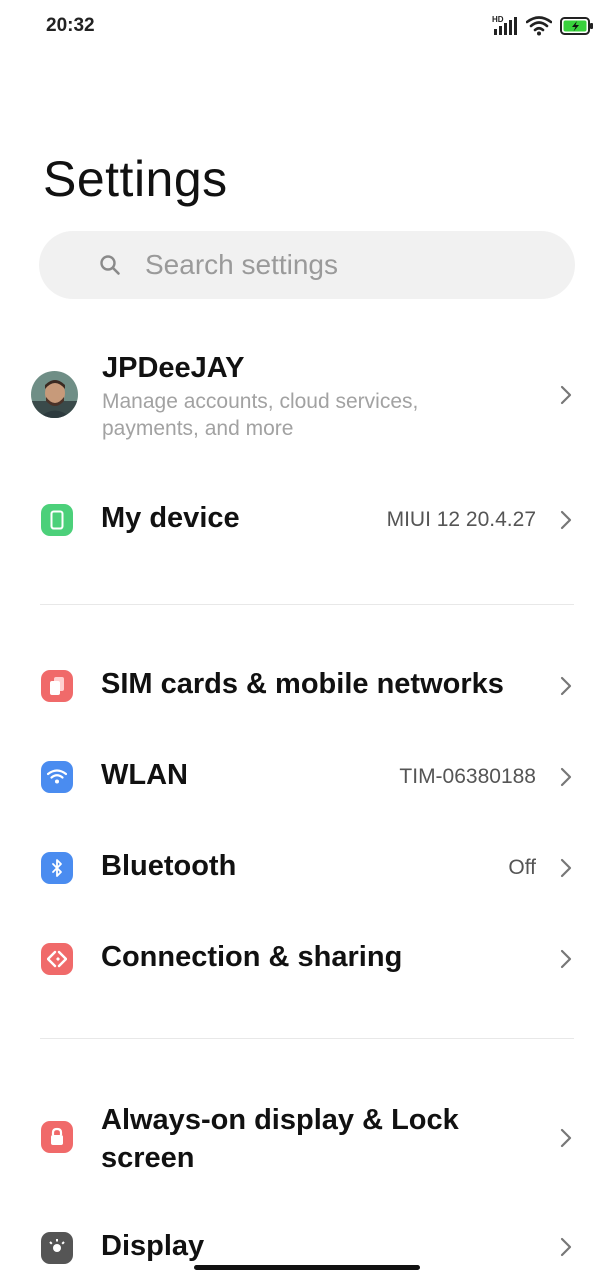  I want to click on page-title: Settings, so click(135, 179).